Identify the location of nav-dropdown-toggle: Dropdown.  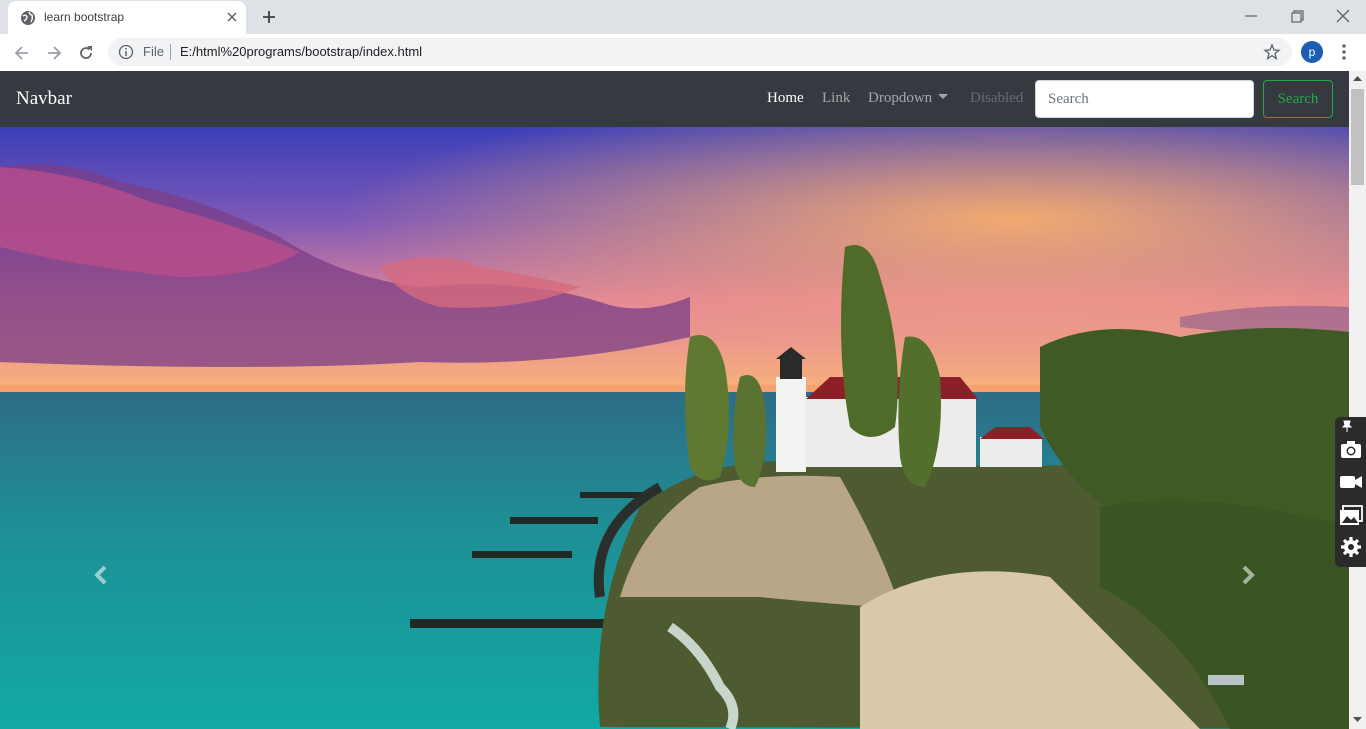
(908, 98).